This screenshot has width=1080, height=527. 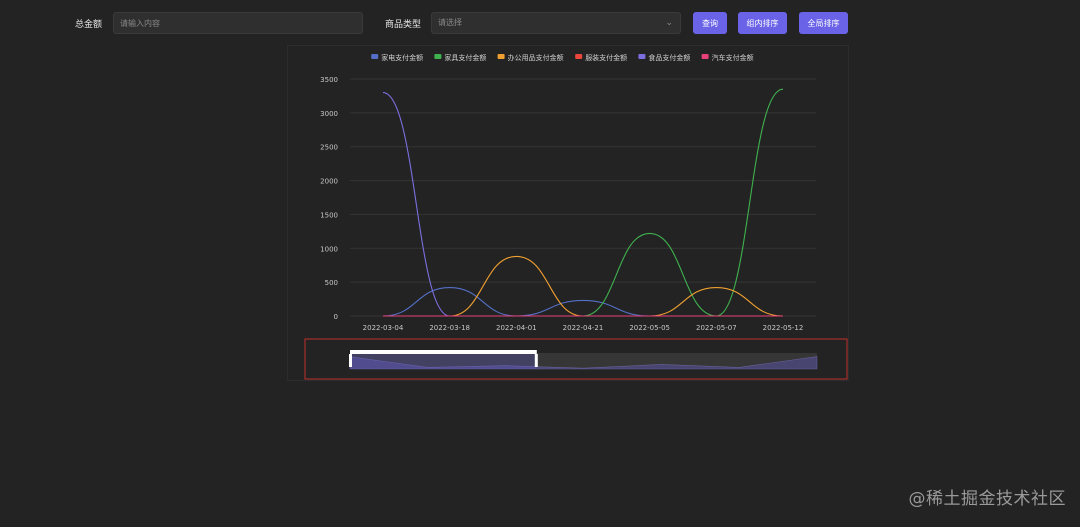 What do you see at coordinates (402, 57) in the screenshot?
I see `legend-label: 家电支付金额` at bounding box center [402, 57].